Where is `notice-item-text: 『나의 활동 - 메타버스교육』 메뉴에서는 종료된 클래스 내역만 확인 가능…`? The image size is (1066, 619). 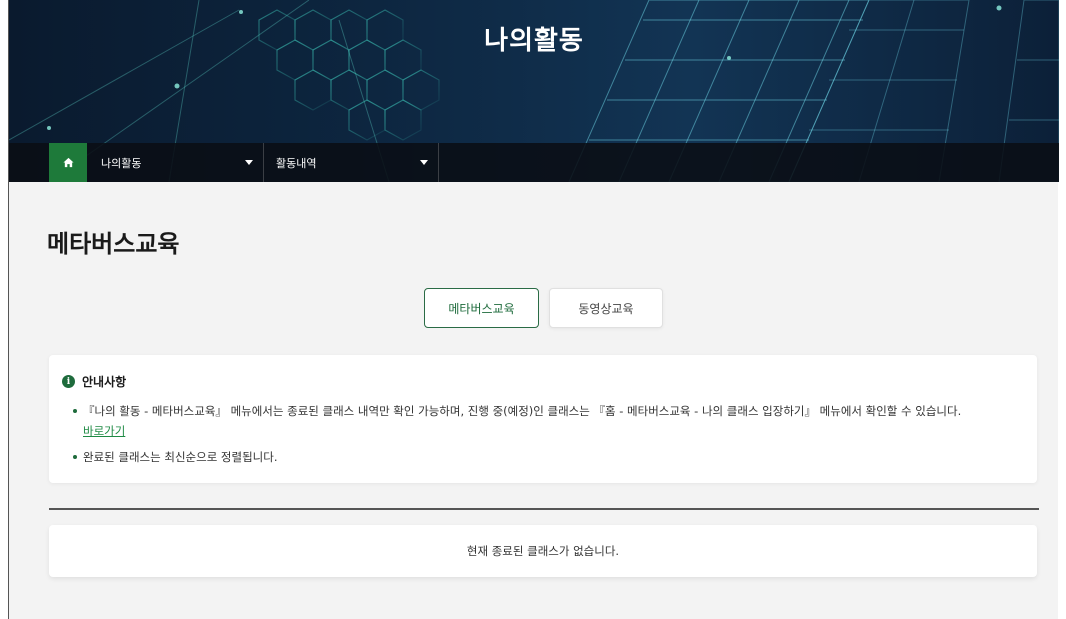
notice-item-text: 『나의 활동 - 메타버스교육』 메뉴에서는 종료된 클래스 내역만 확인 가능… is located at coordinates (522, 411).